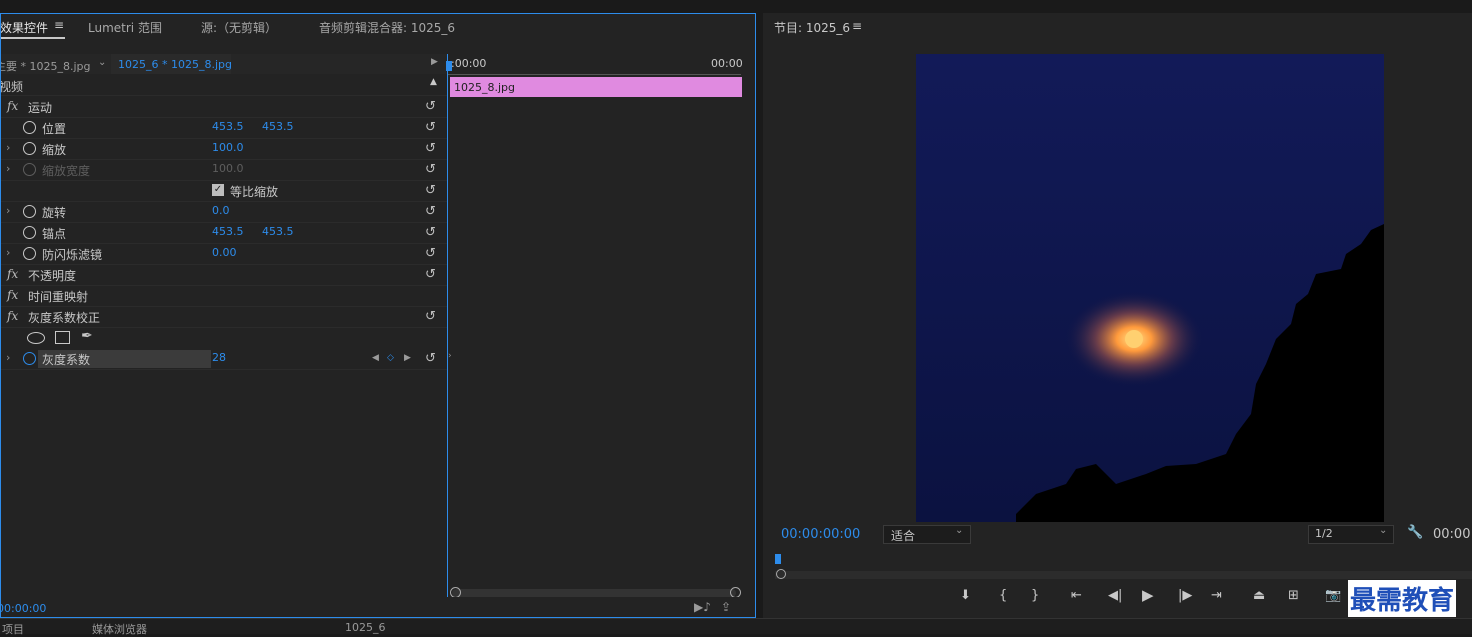 The height and width of the screenshot is (637, 1472). What do you see at coordinates (62, 337) in the screenshot?
I see `rectangle-mask-icon` at bounding box center [62, 337].